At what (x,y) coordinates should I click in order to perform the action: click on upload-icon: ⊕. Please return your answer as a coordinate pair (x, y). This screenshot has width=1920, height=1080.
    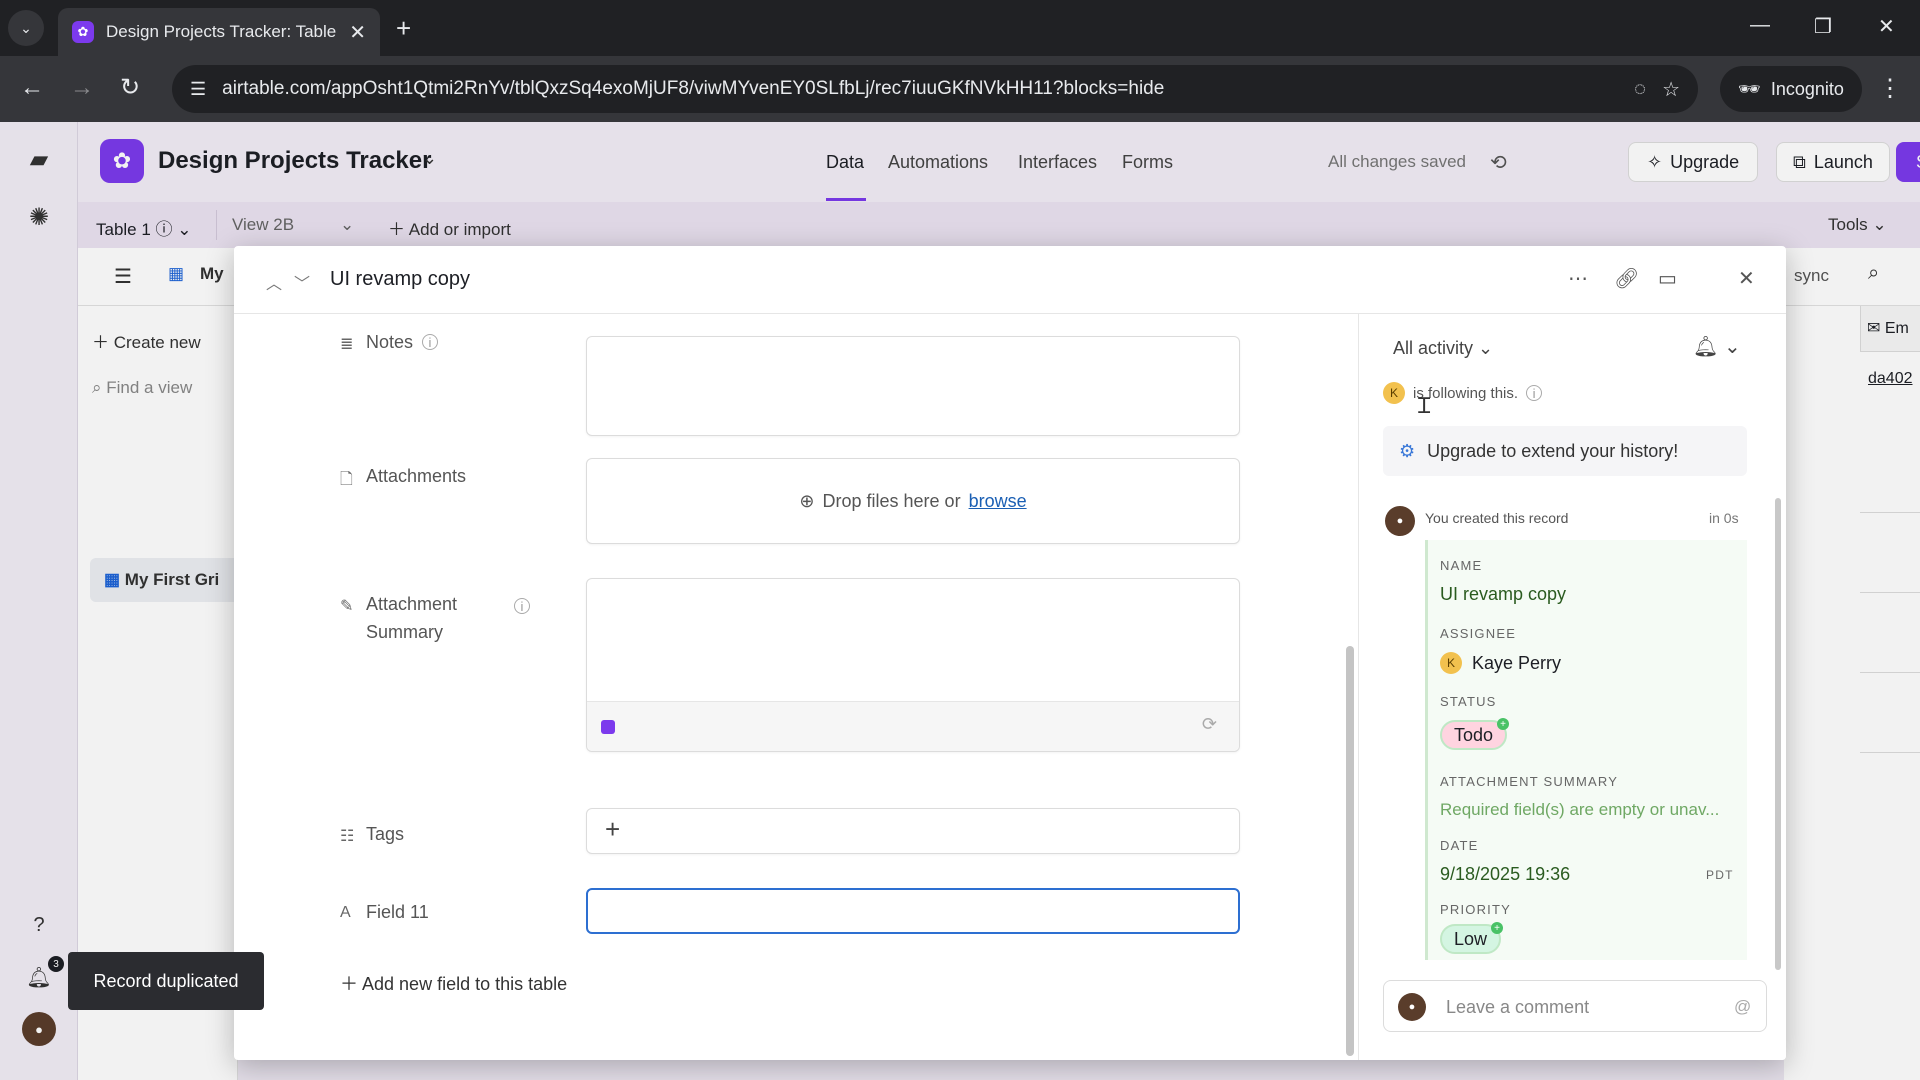
    Looking at the image, I should click on (807, 500).